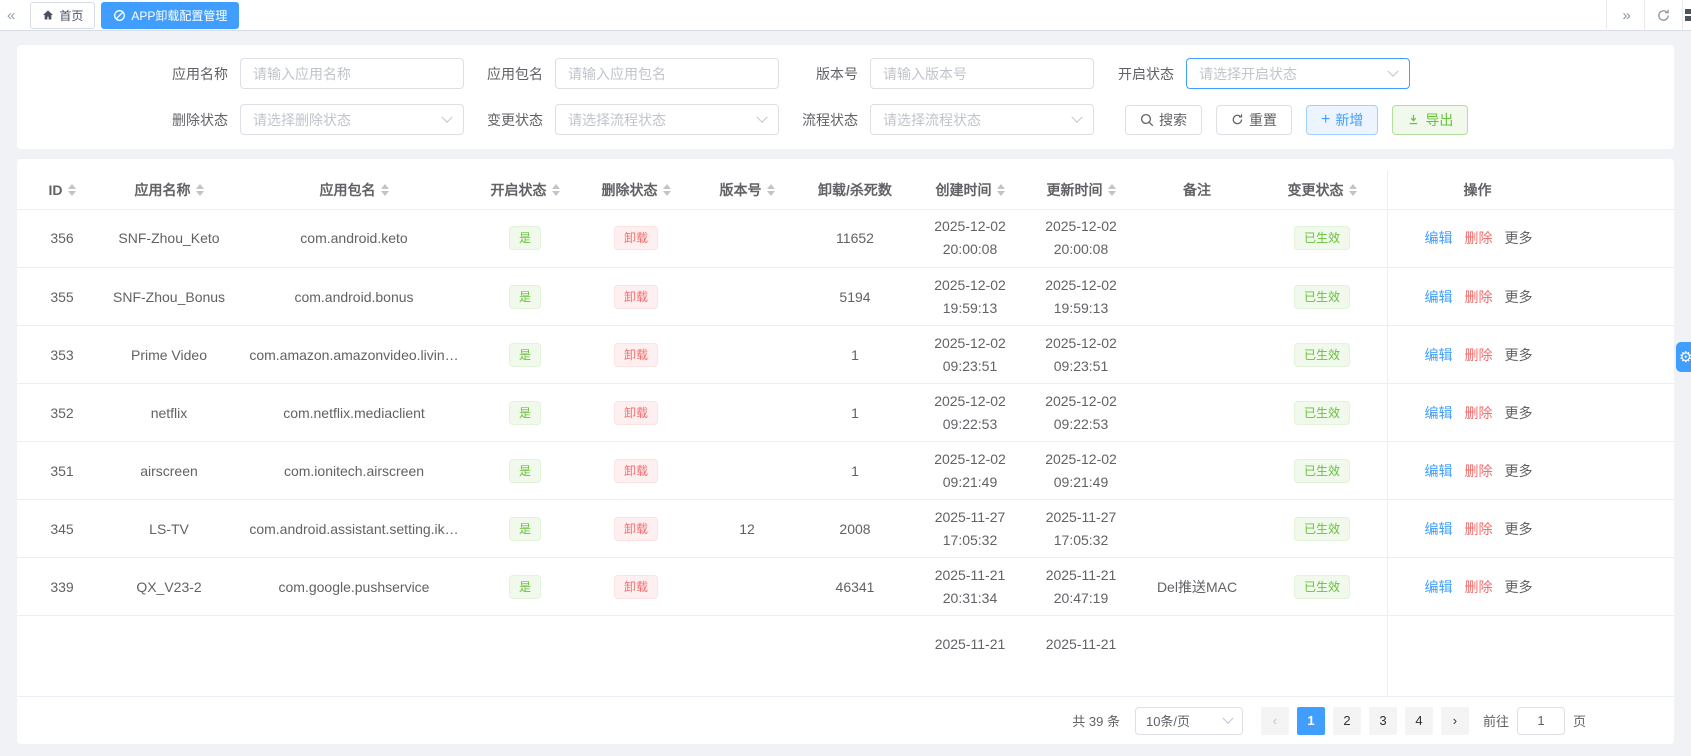 The height and width of the screenshot is (756, 1691). What do you see at coordinates (1298, 73) in the screenshot?
I see `enable-status-select: 请选择开启状态` at bounding box center [1298, 73].